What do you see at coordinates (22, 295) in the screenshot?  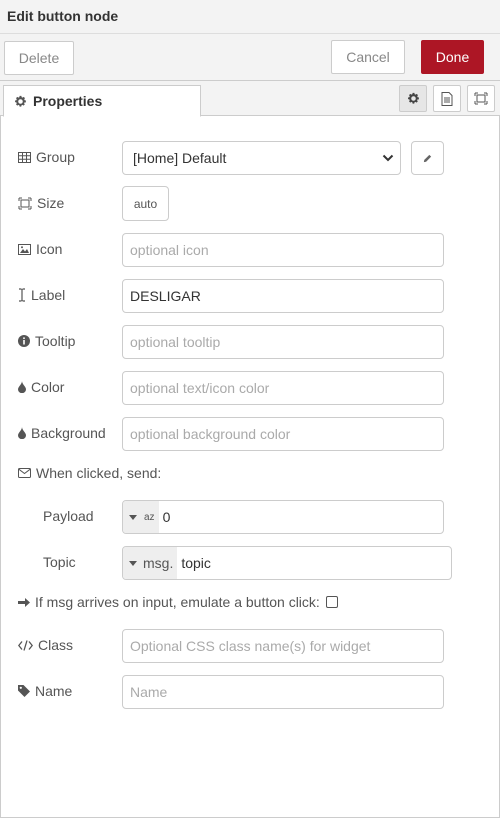 I see `text-cursor-icon` at bounding box center [22, 295].